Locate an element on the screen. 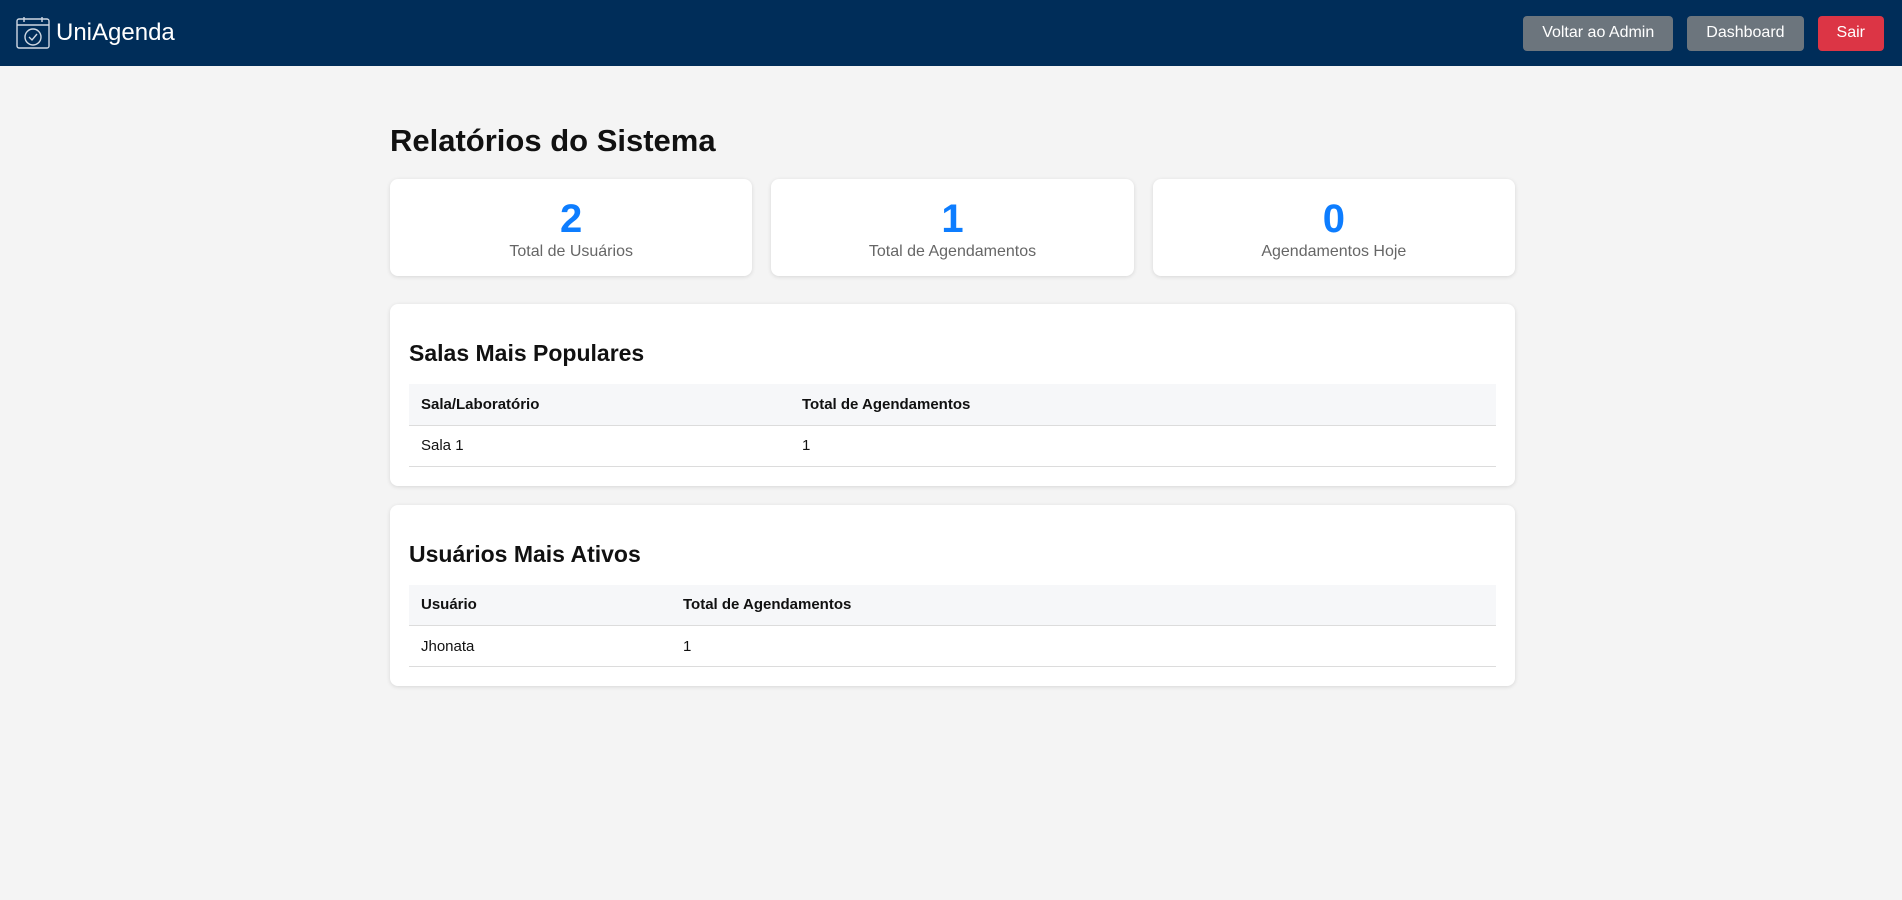  table-header-row: Usuário Total de Agendamentos is located at coordinates (952, 605).